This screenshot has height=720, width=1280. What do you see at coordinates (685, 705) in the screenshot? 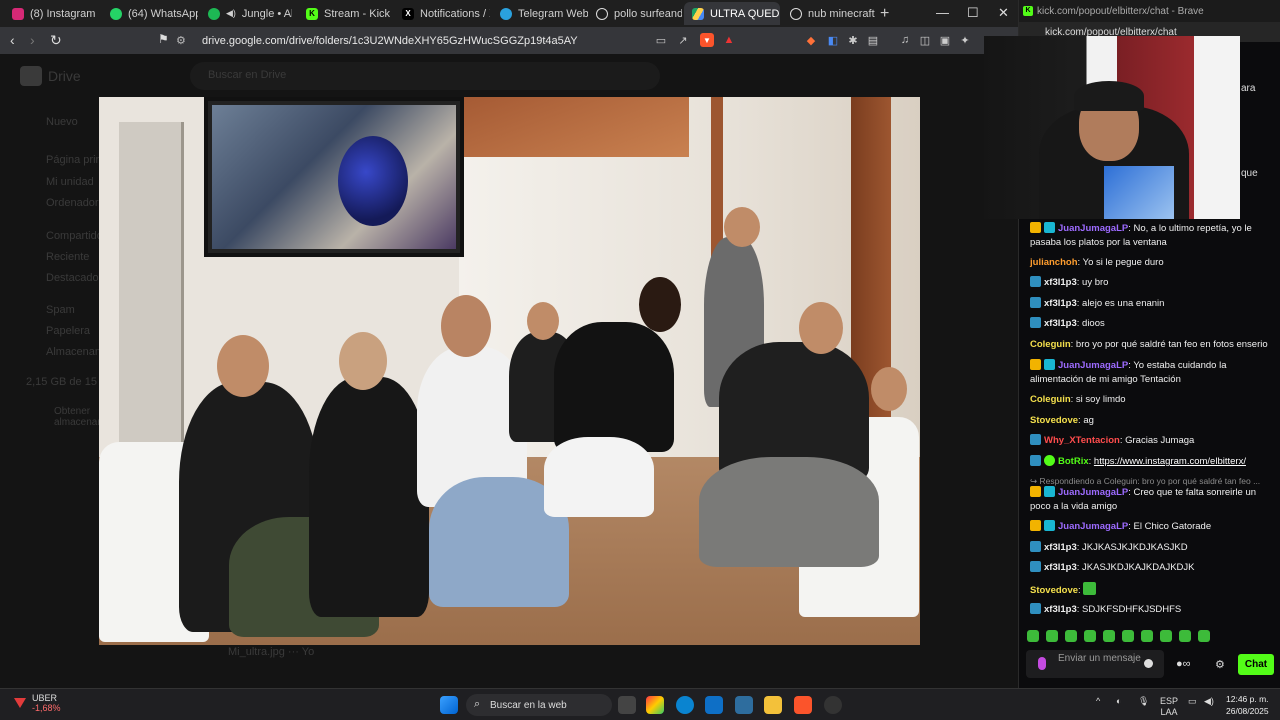
I see `edge-icon` at bounding box center [685, 705].